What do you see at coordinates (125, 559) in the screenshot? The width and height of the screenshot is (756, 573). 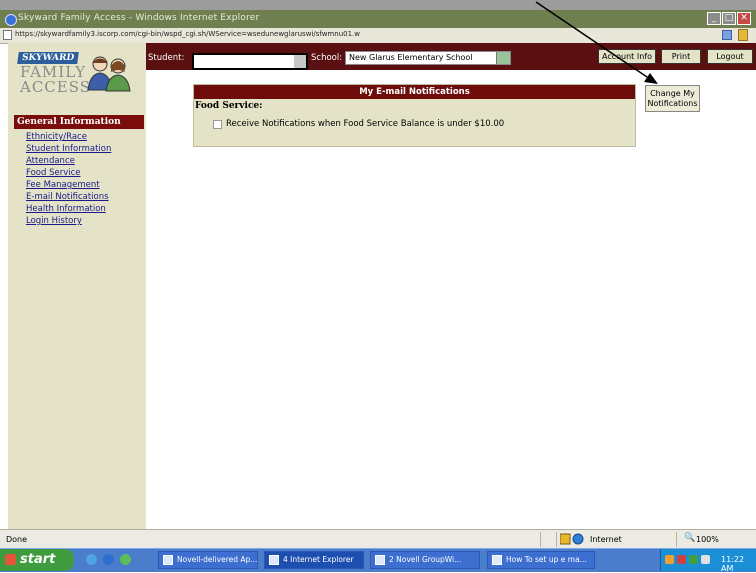 I see `quicklaunch-desktop-icon` at bounding box center [125, 559].